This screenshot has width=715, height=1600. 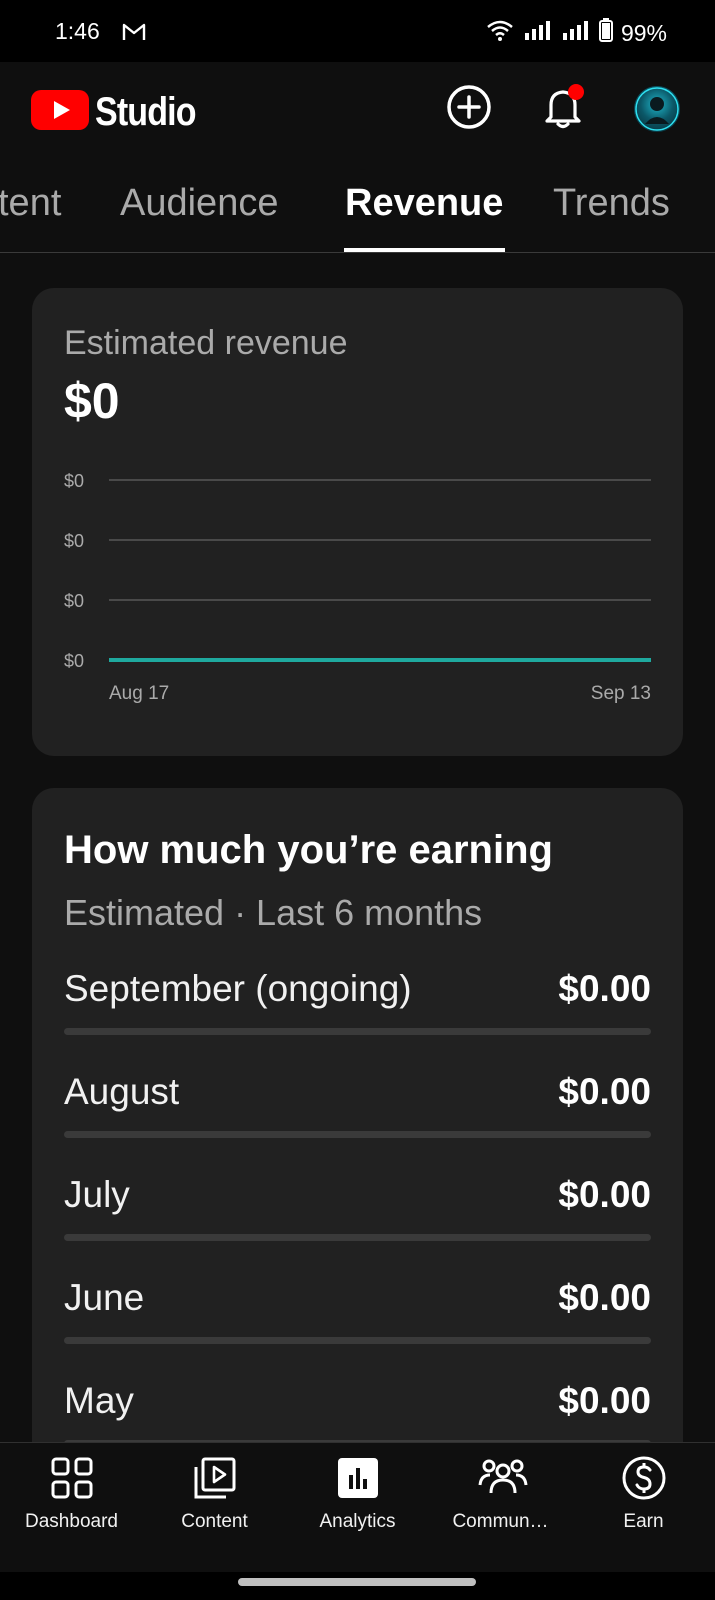 What do you see at coordinates (30, 203) in the screenshot?
I see `tab-content: tent` at bounding box center [30, 203].